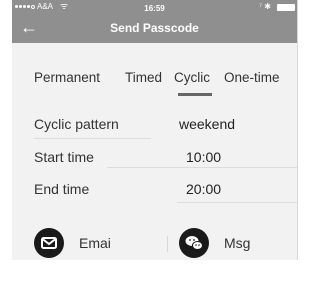 The width and height of the screenshot is (320, 285). I want to click on cyclic-pattern-value: weekend, so click(207, 124).